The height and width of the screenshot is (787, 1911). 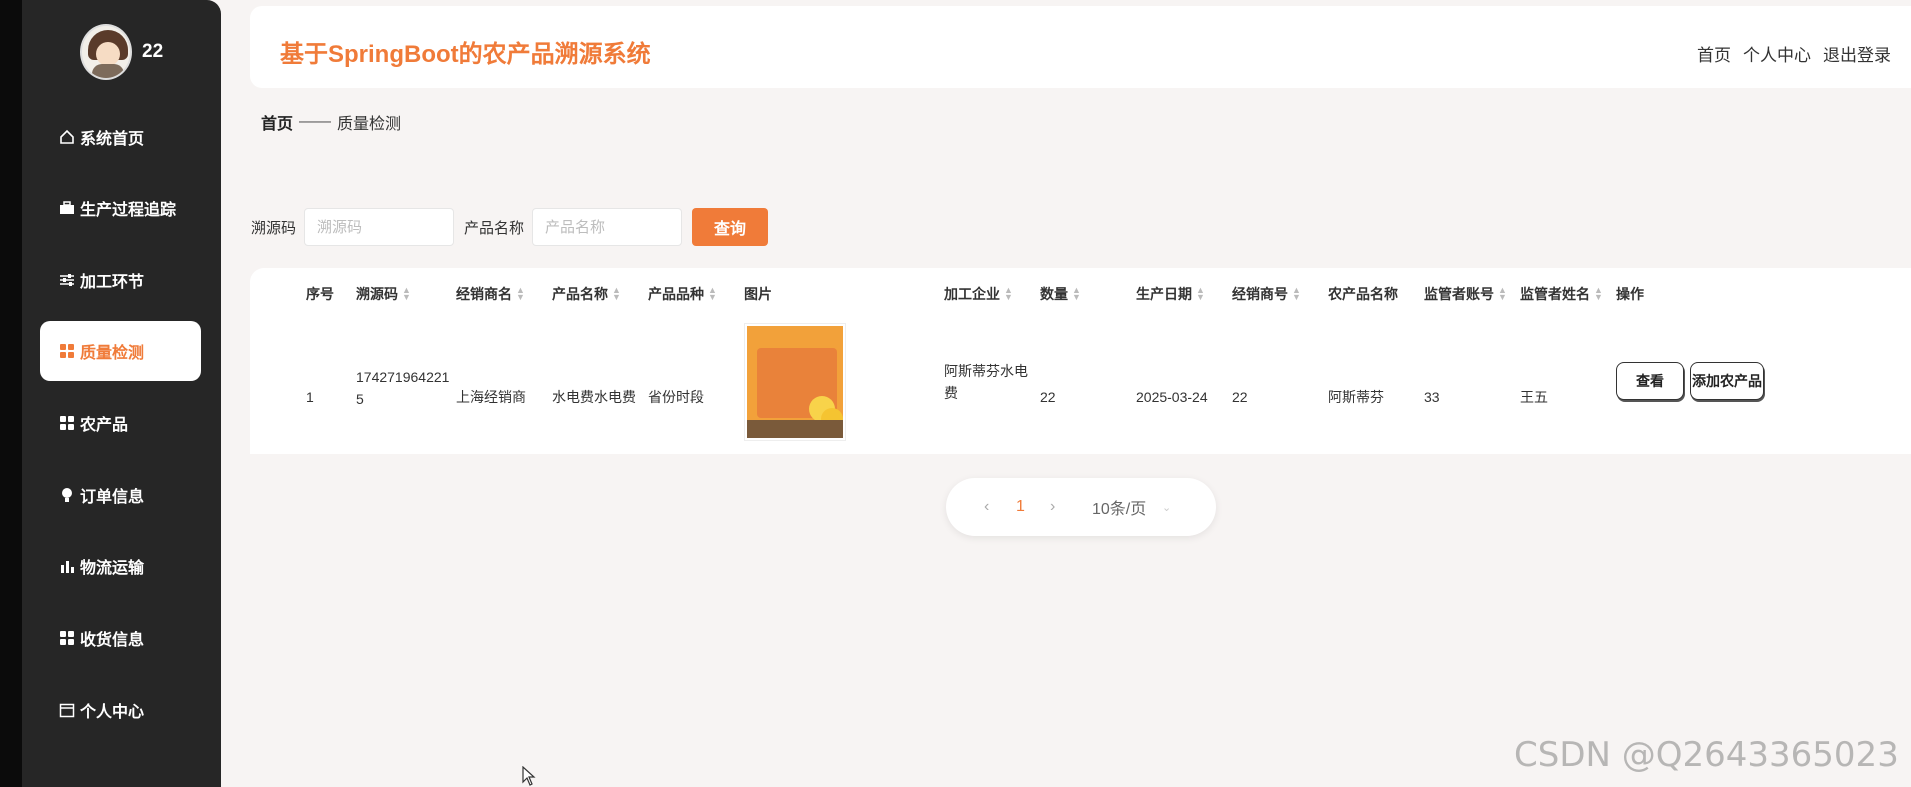 I want to click on cell-quantity: 22, so click(x=1048, y=397).